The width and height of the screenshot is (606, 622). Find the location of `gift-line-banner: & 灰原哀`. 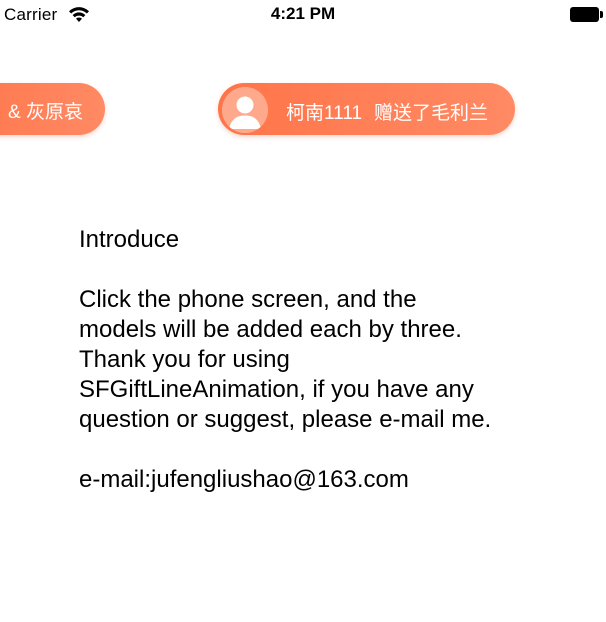

gift-line-banner: & 灰原哀 is located at coordinates (52, 109).